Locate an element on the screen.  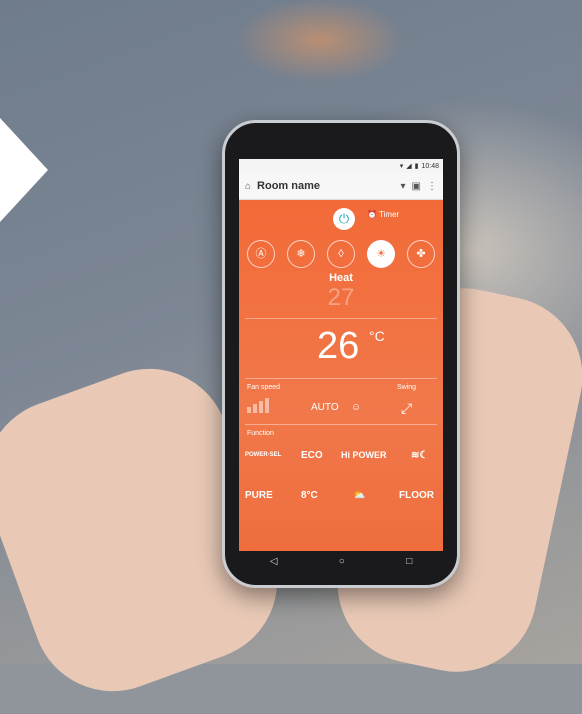
chevron-right-icon is located at coordinates (24, 170).